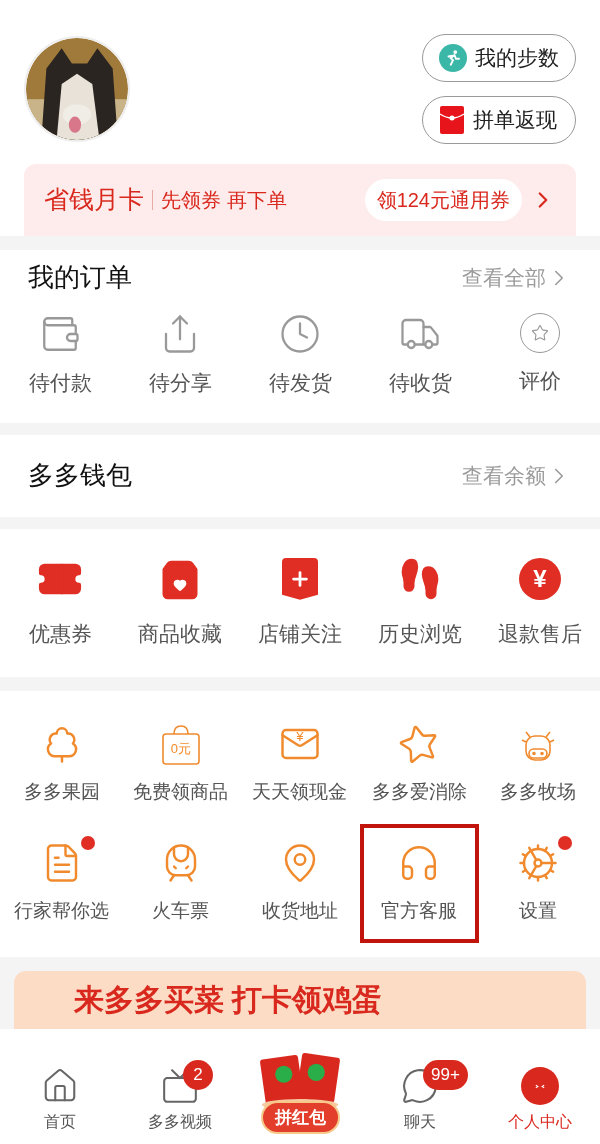  I want to click on shortcut-button: 历史浏览, so click(420, 602).